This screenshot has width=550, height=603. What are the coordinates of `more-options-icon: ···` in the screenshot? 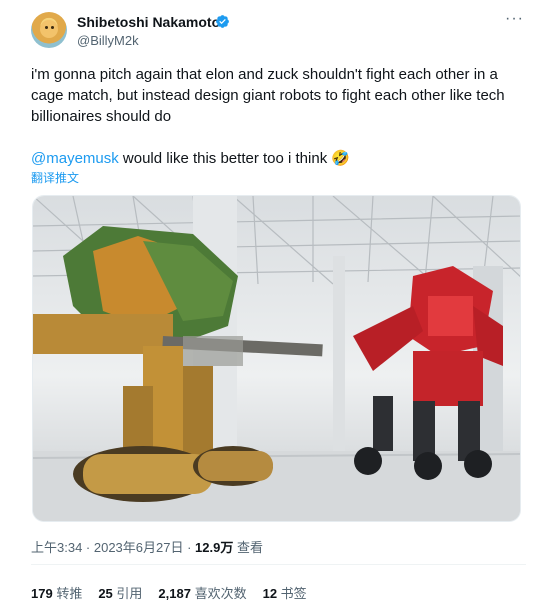 It's located at (514, 19).